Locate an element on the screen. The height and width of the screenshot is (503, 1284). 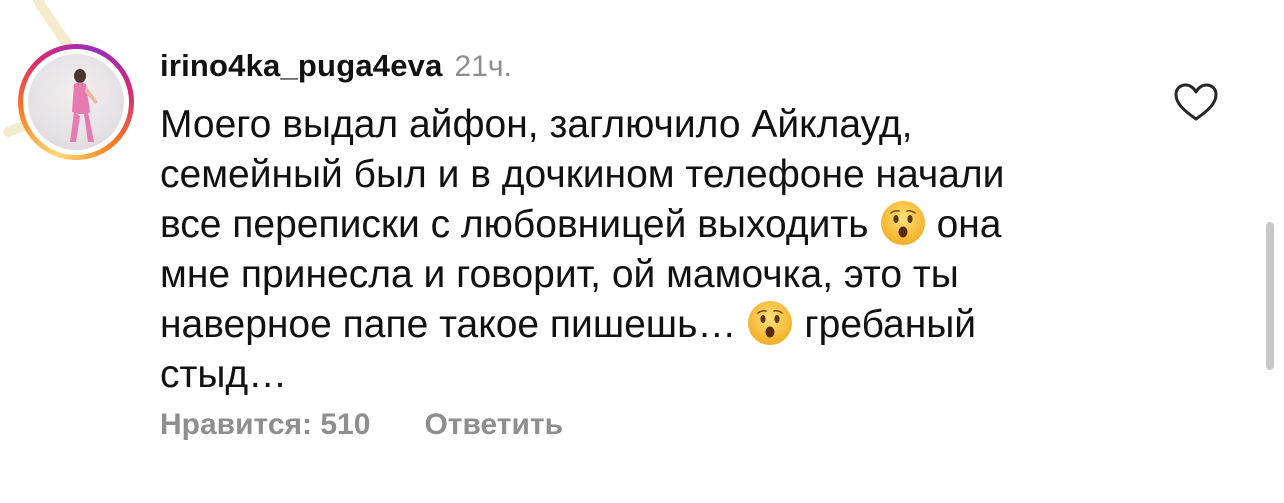
avatar is located at coordinates (76, 102).